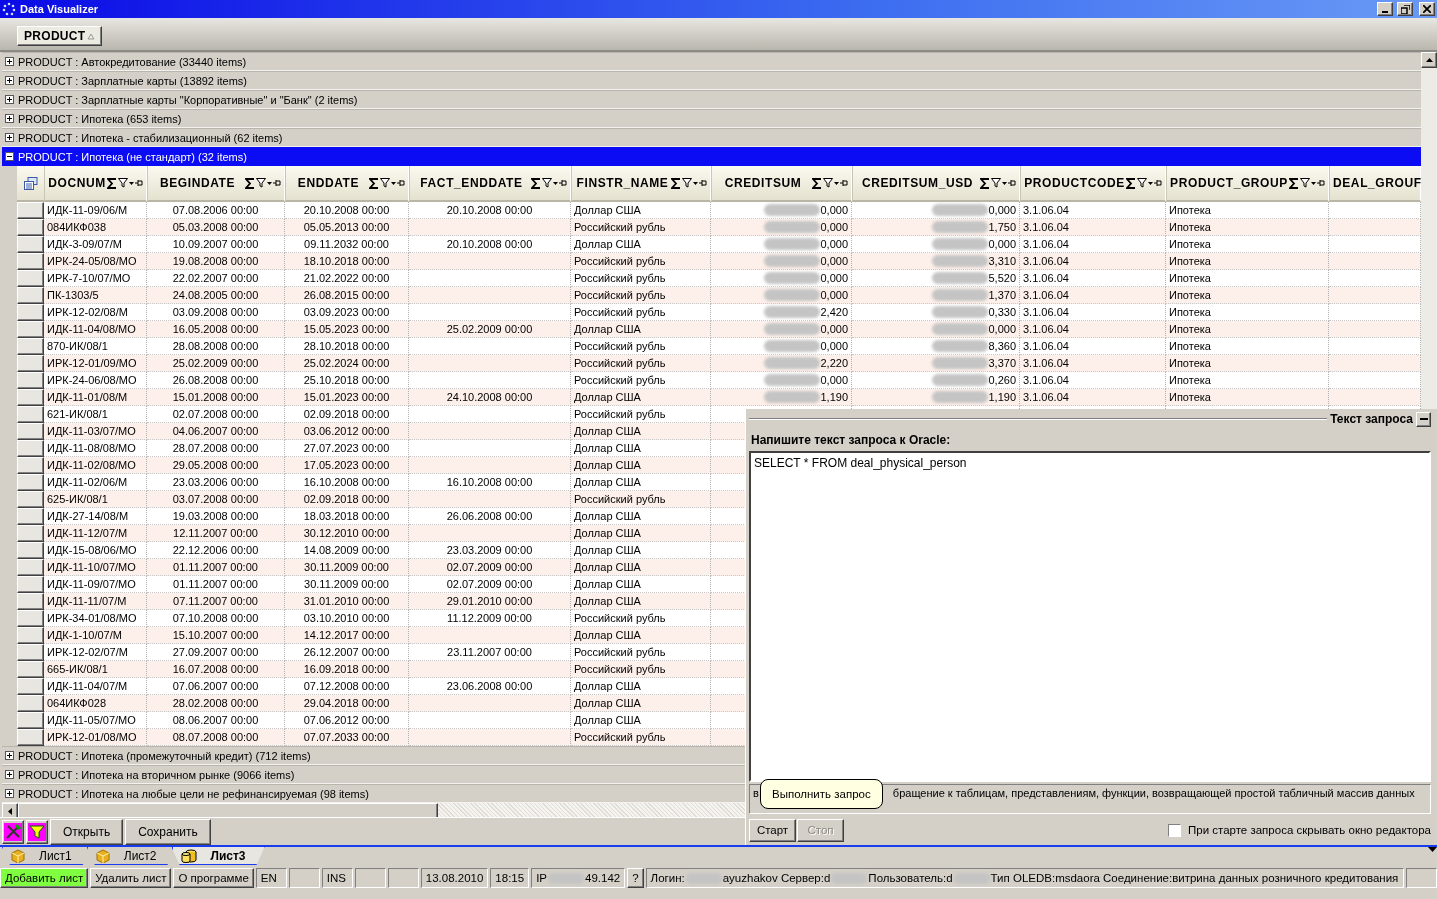  Describe the element at coordinates (30, 183) in the screenshot. I see `column-chooser-icon` at that location.